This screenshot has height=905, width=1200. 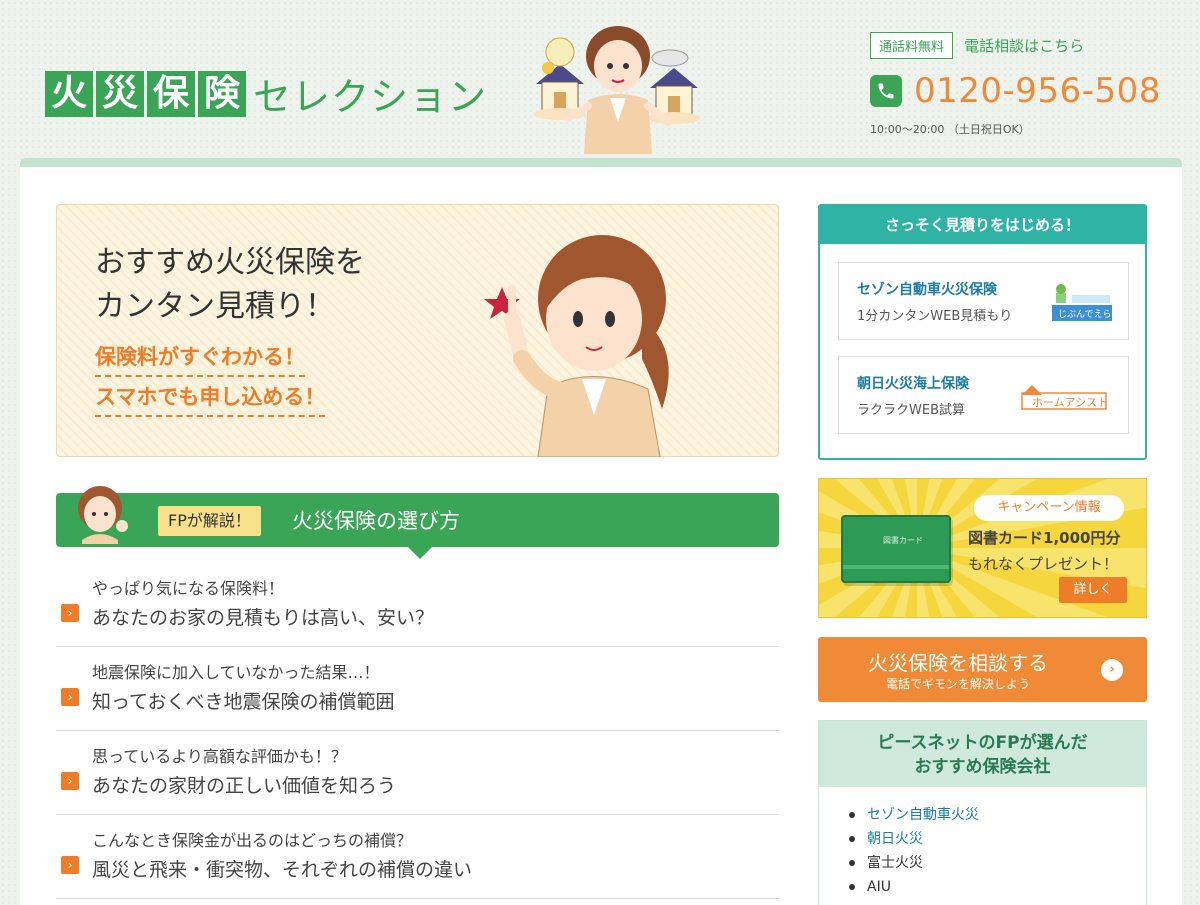 I want to click on site-logo: 火 災 保 険 セレクション, so click(x=266, y=93).